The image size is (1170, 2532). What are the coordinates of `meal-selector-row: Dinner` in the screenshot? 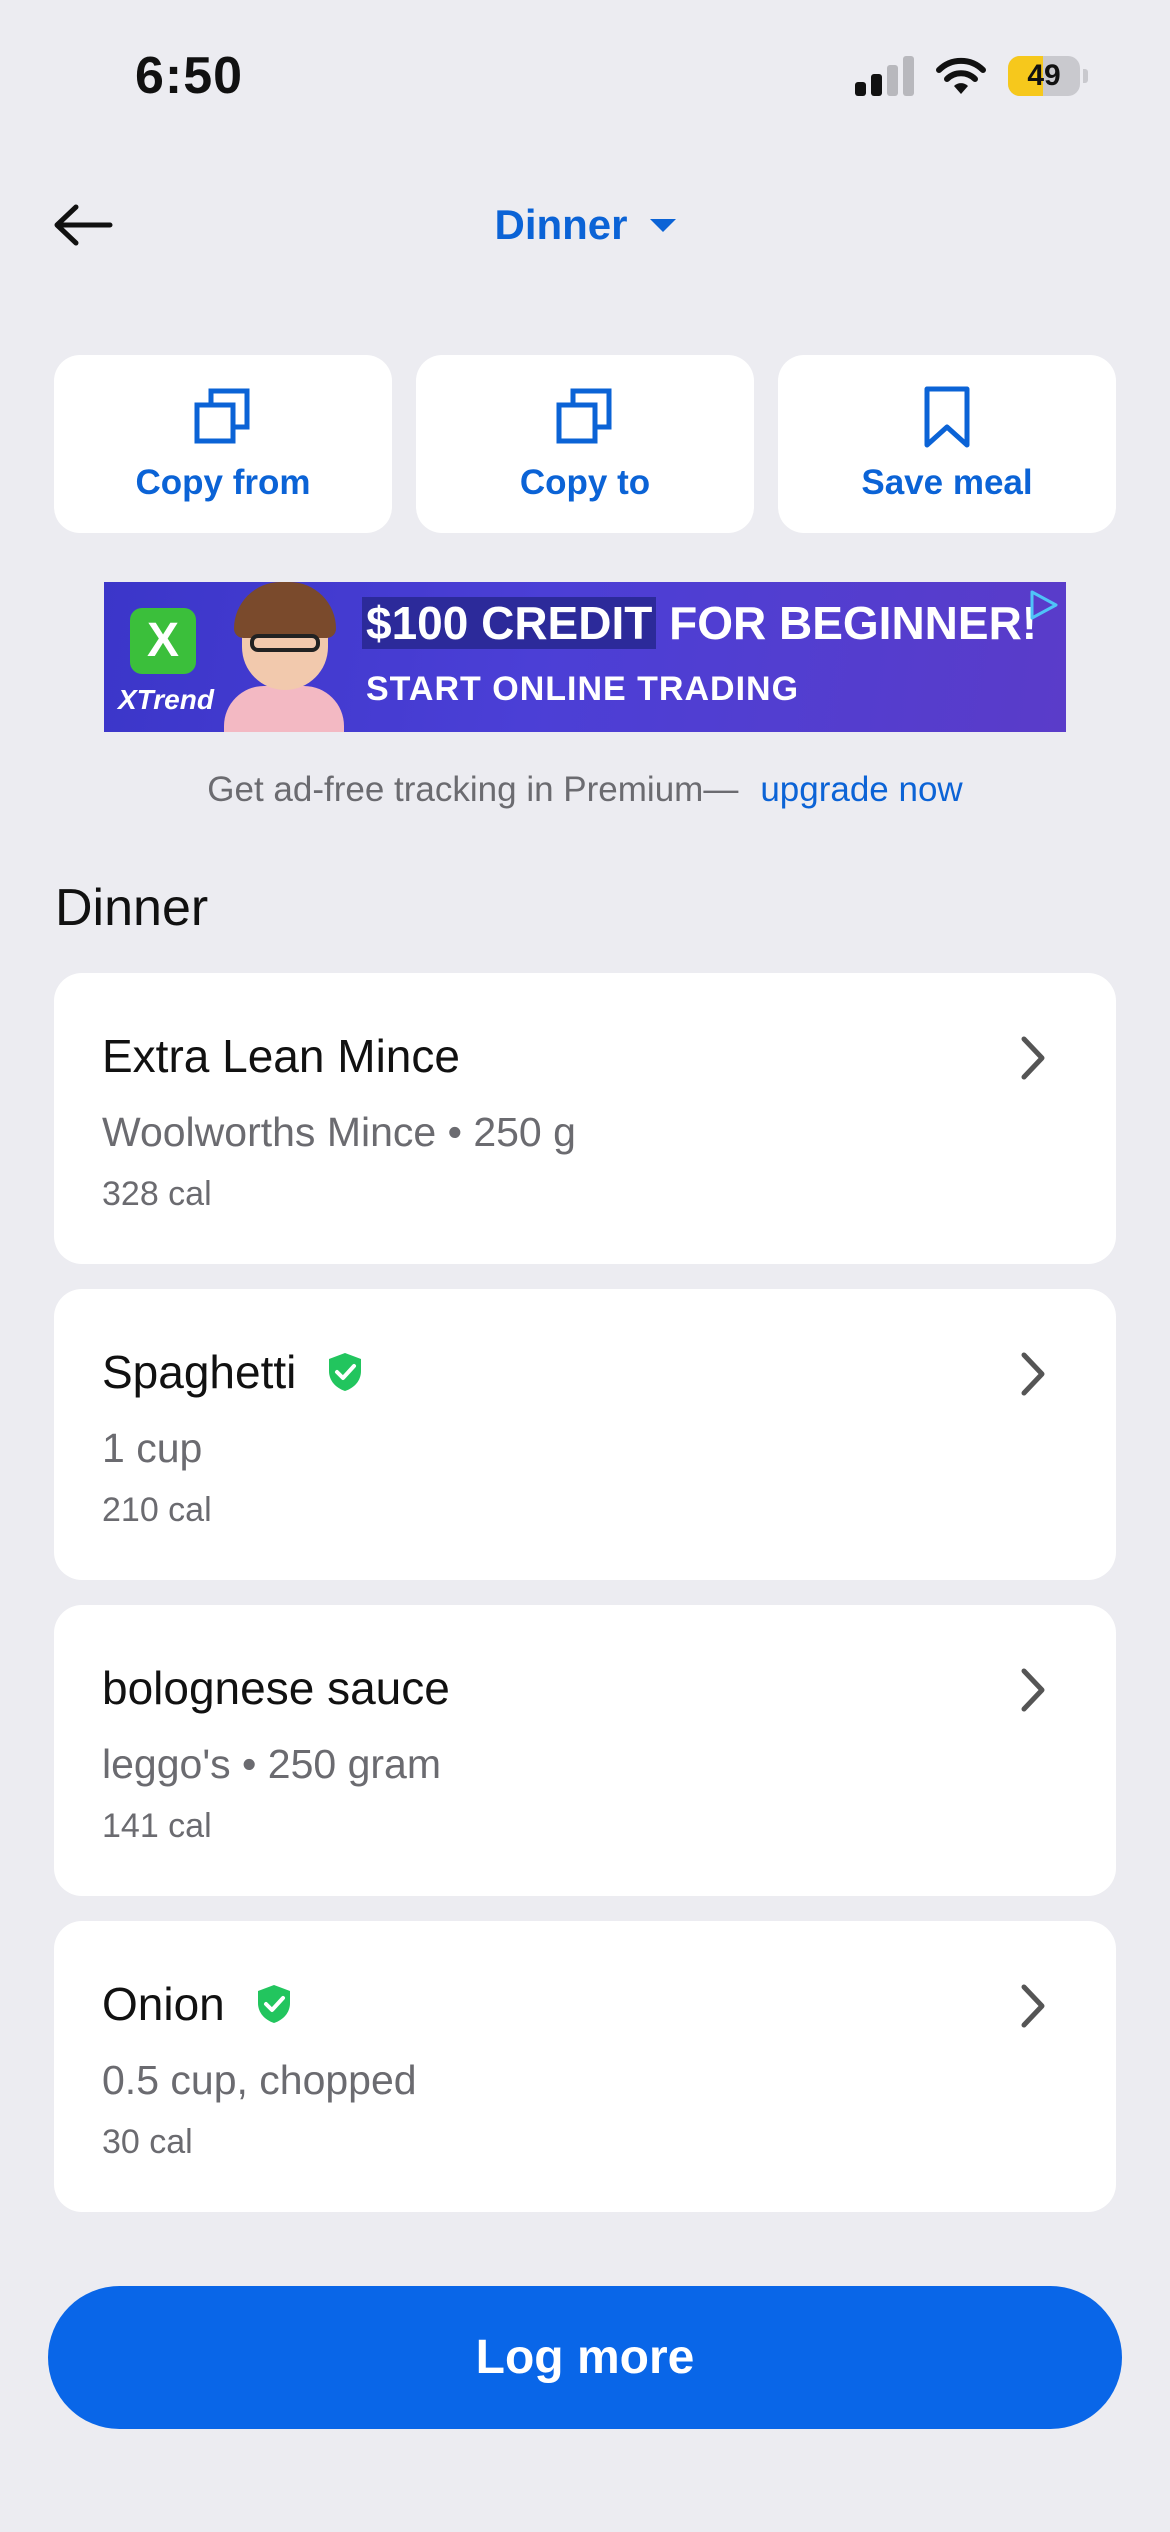 It's located at (585, 225).